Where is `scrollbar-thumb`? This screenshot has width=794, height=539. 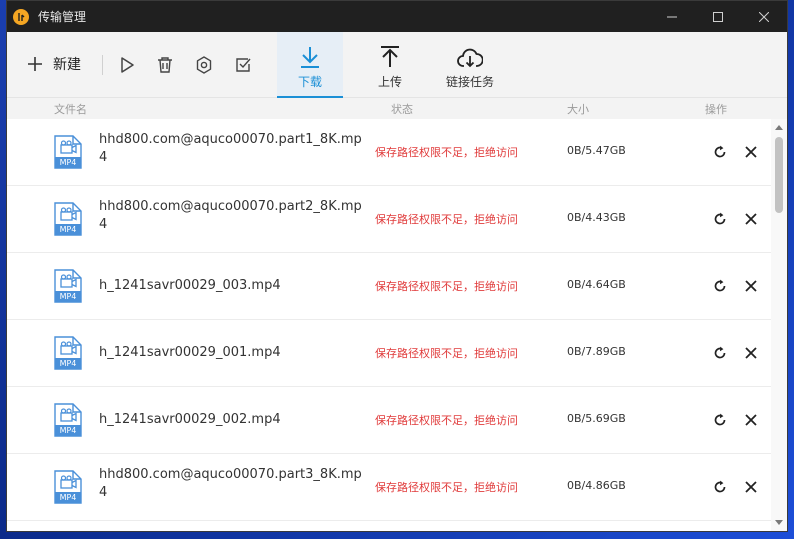 scrollbar-thumb is located at coordinates (779, 175).